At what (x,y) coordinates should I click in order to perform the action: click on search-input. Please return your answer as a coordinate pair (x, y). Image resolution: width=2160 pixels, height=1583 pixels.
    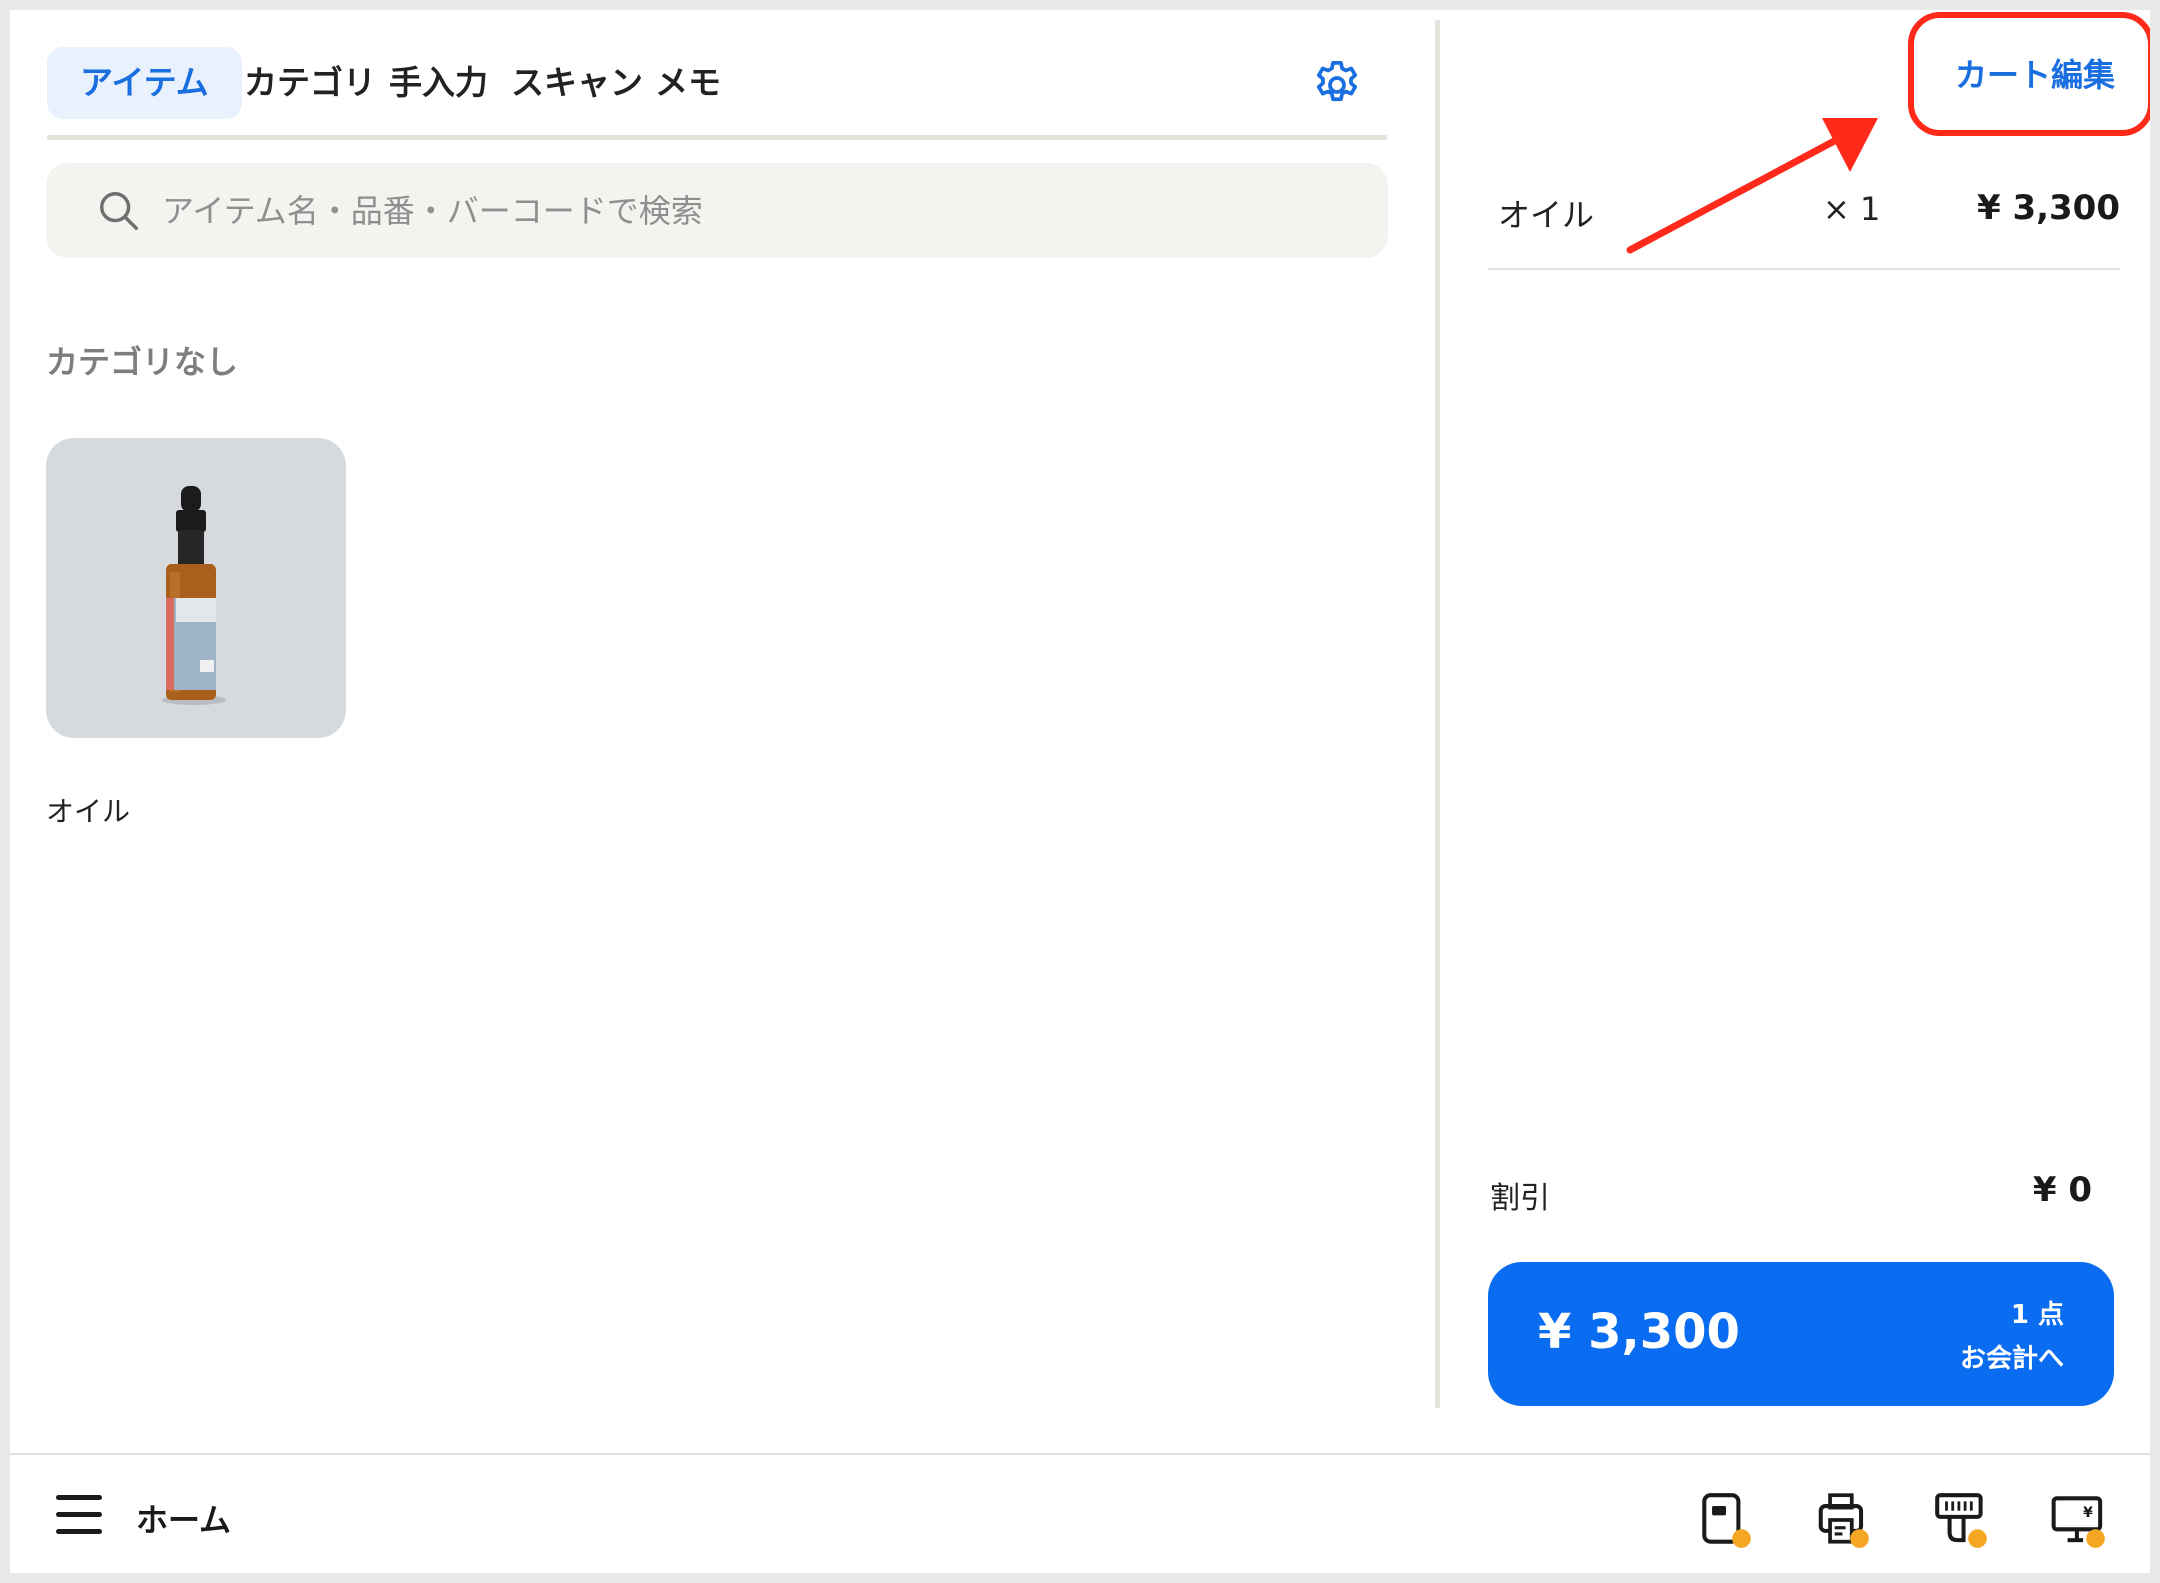
    Looking at the image, I should click on (752, 210).